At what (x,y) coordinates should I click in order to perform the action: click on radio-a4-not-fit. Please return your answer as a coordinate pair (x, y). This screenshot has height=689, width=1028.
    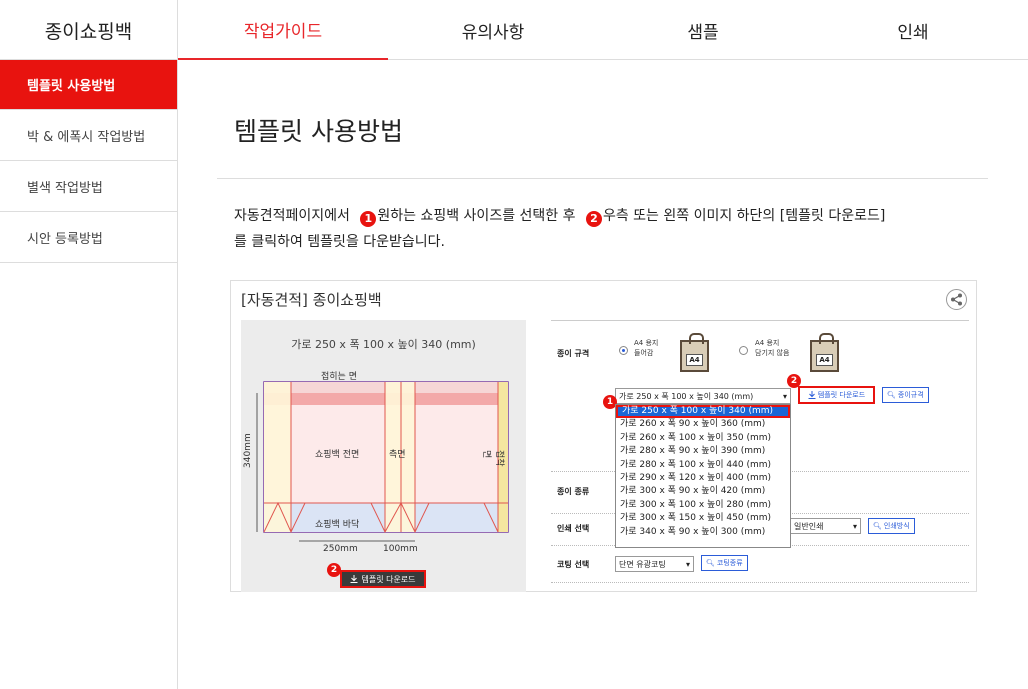
    Looking at the image, I should click on (743, 350).